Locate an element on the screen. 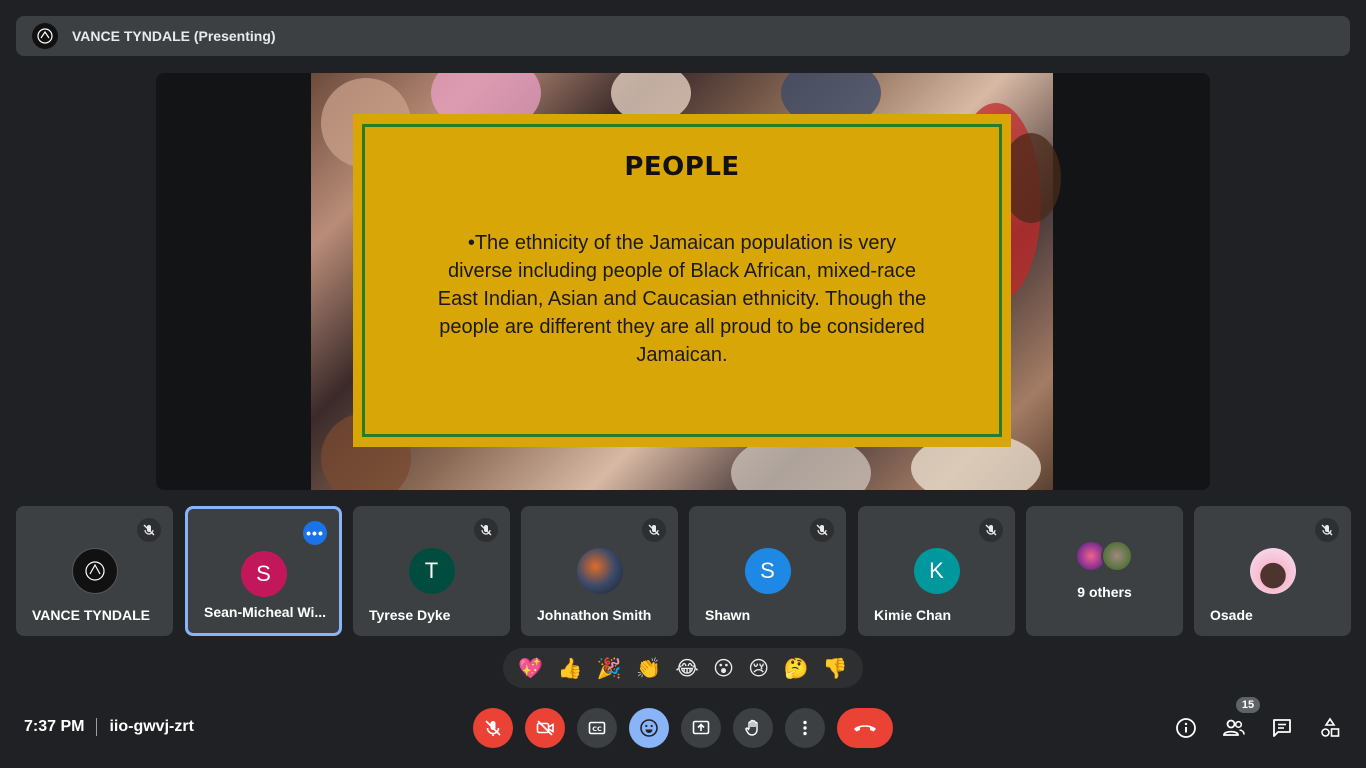  chat-icon is located at coordinates (1282, 728).